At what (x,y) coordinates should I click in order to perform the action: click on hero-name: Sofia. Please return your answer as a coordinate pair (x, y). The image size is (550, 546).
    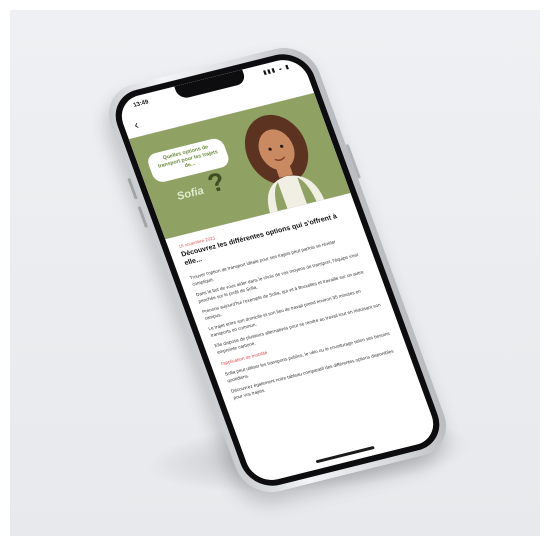
    Looking at the image, I should click on (190, 193).